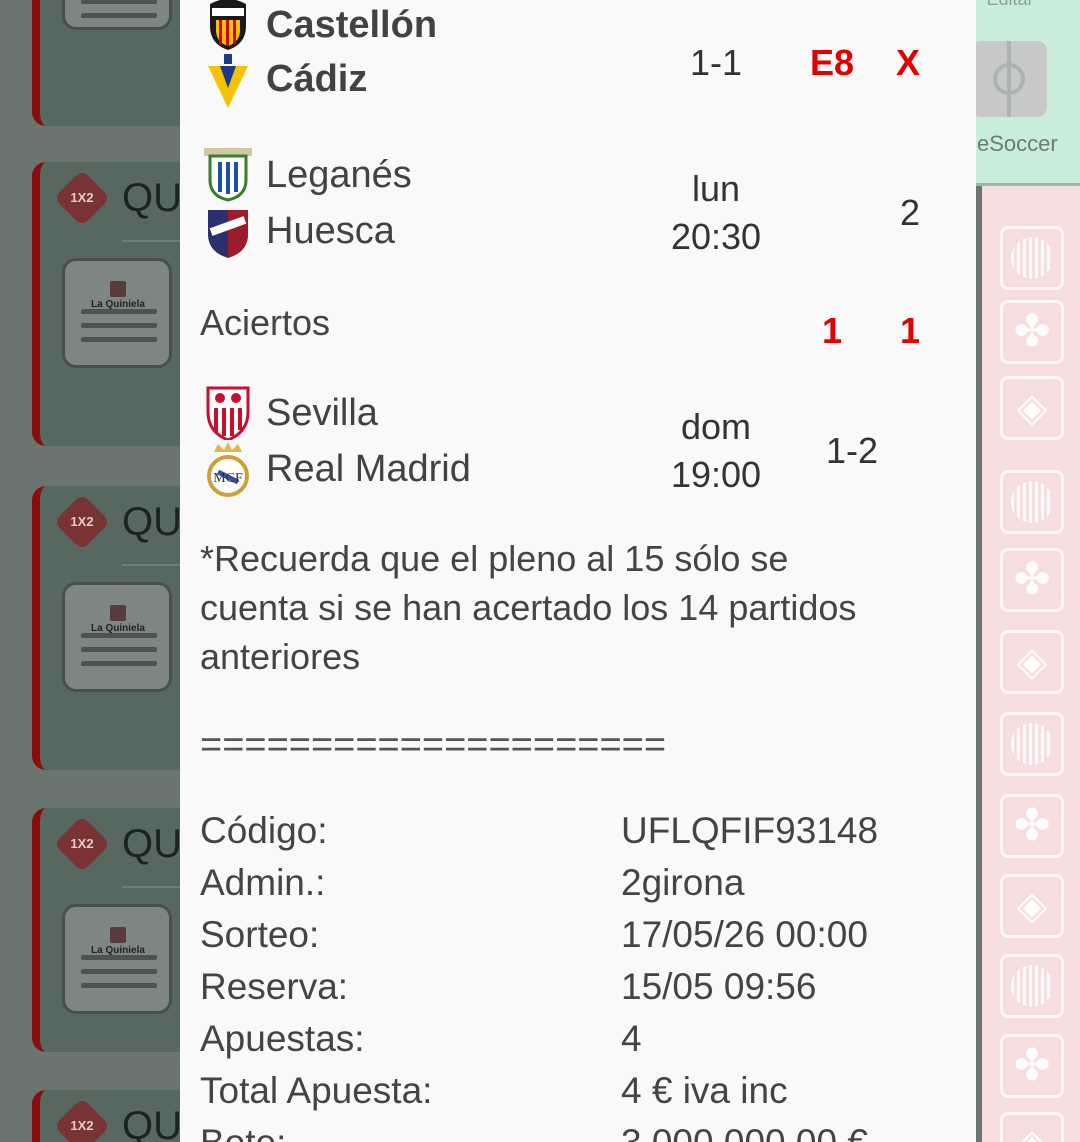 The image size is (1080, 1142). What do you see at coordinates (716, 236) in the screenshot?
I see `match-time: 20:30` at bounding box center [716, 236].